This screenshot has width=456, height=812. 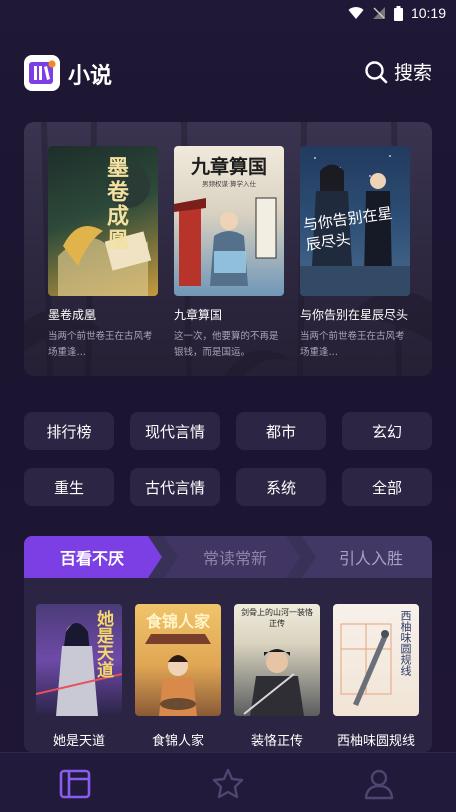 I want to click on book-item: 食锦人家 食锦人家, so click(x=178, y=676).